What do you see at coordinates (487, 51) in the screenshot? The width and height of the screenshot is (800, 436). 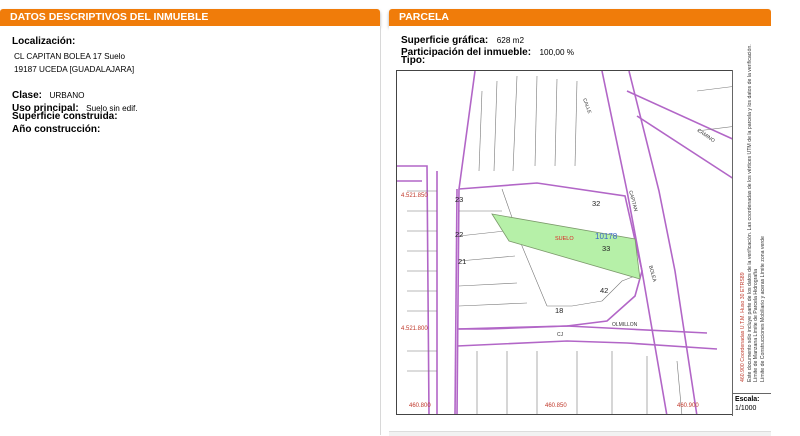 I see `participacion-row: Participación del inmueble: 100,00 %` at bounding box center [487, 51].